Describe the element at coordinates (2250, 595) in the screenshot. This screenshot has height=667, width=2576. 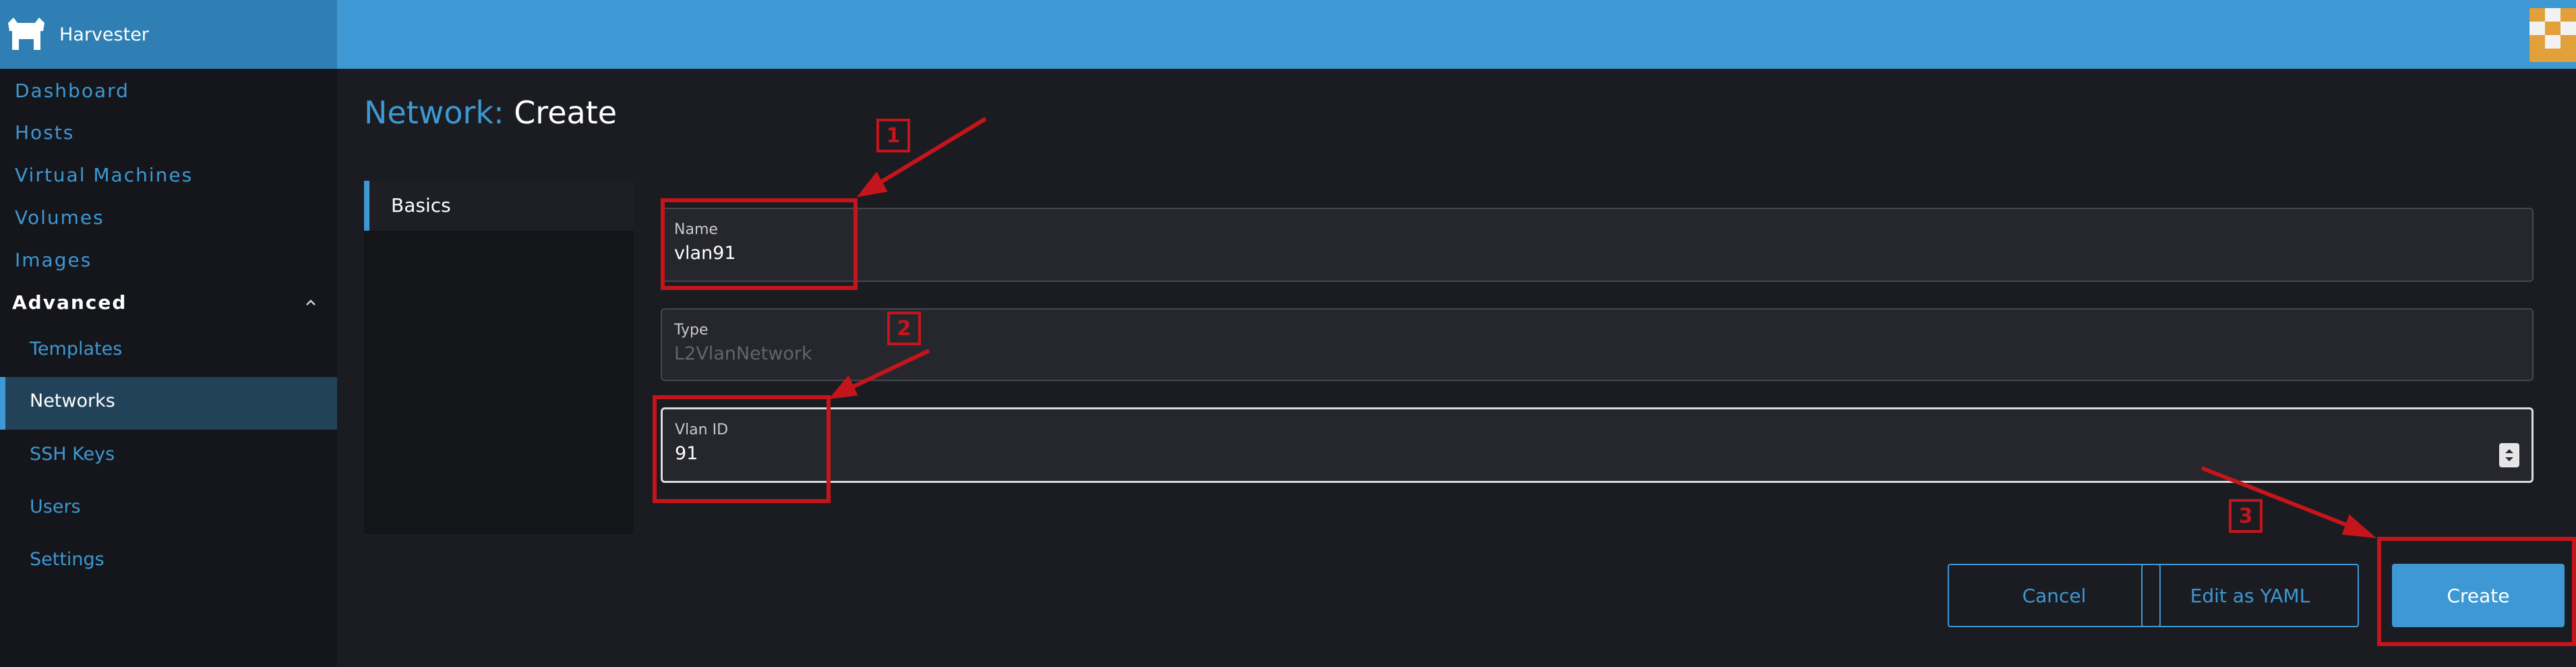
I see `edit-as-yaml-button: Edit as YAML` at that location.